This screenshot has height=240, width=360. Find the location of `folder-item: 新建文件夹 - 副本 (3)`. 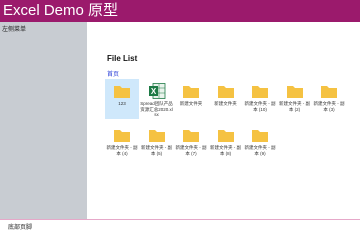

folder-item: 新建文件夹 - 副本 (3) is located at coordinates (329, 99).